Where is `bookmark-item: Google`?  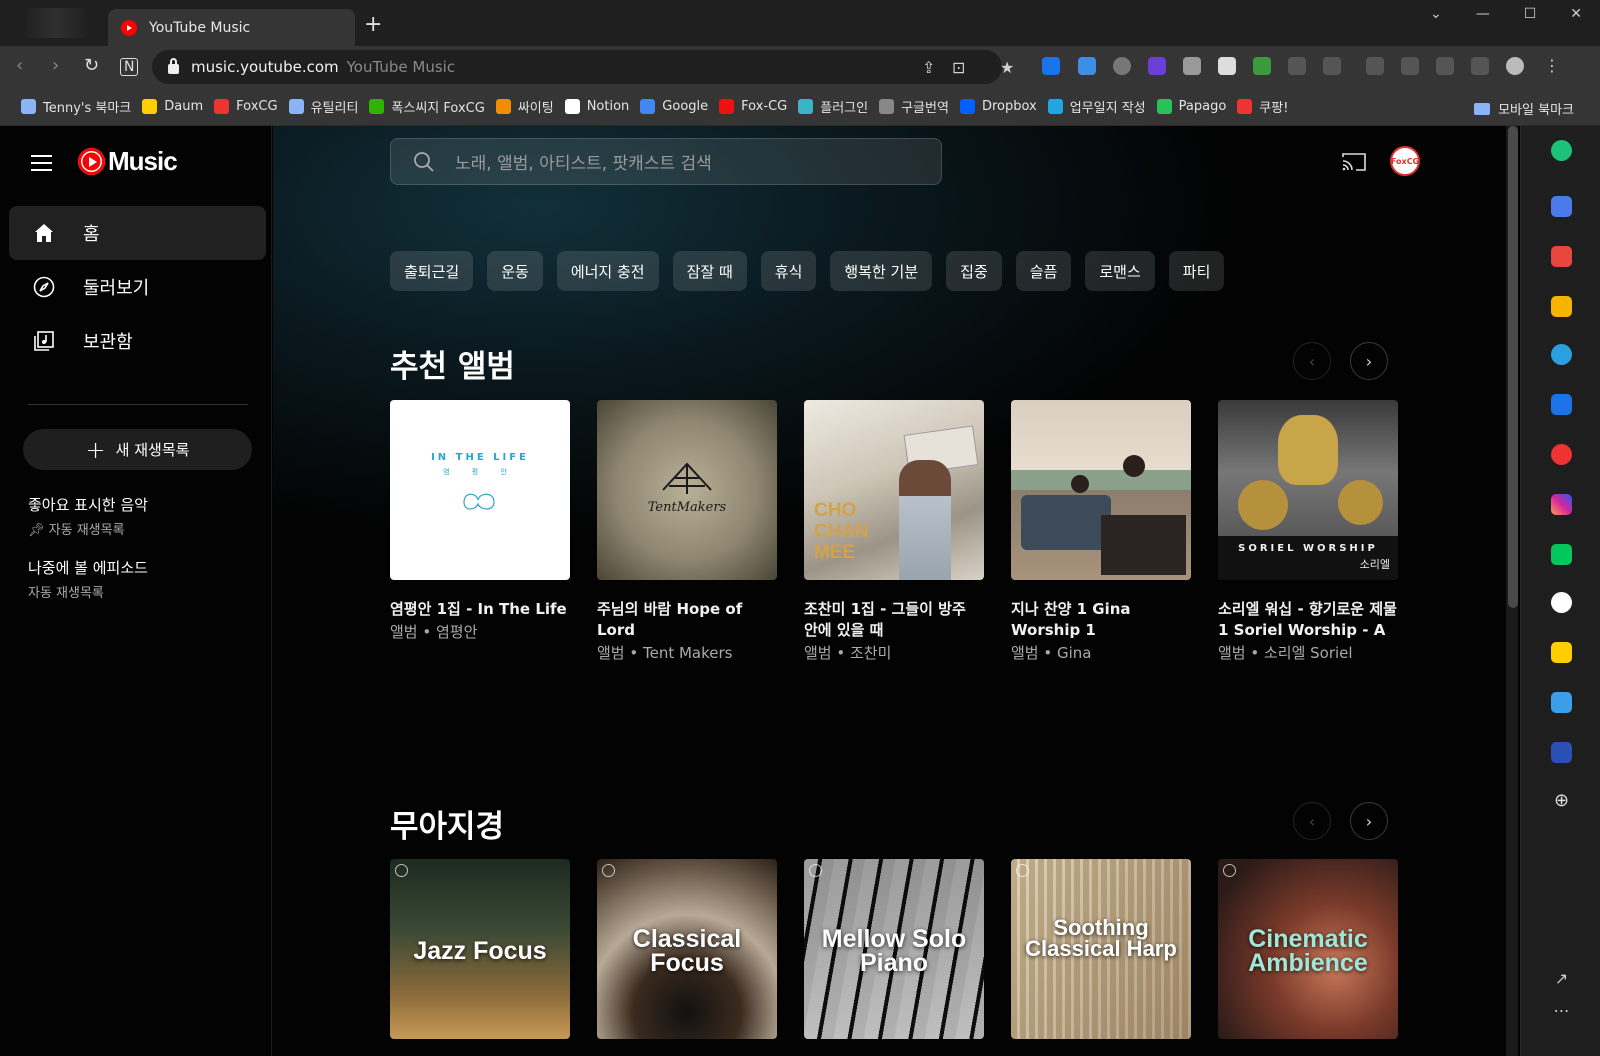 bookmark-item: Google is located at coordinates (674, 106).